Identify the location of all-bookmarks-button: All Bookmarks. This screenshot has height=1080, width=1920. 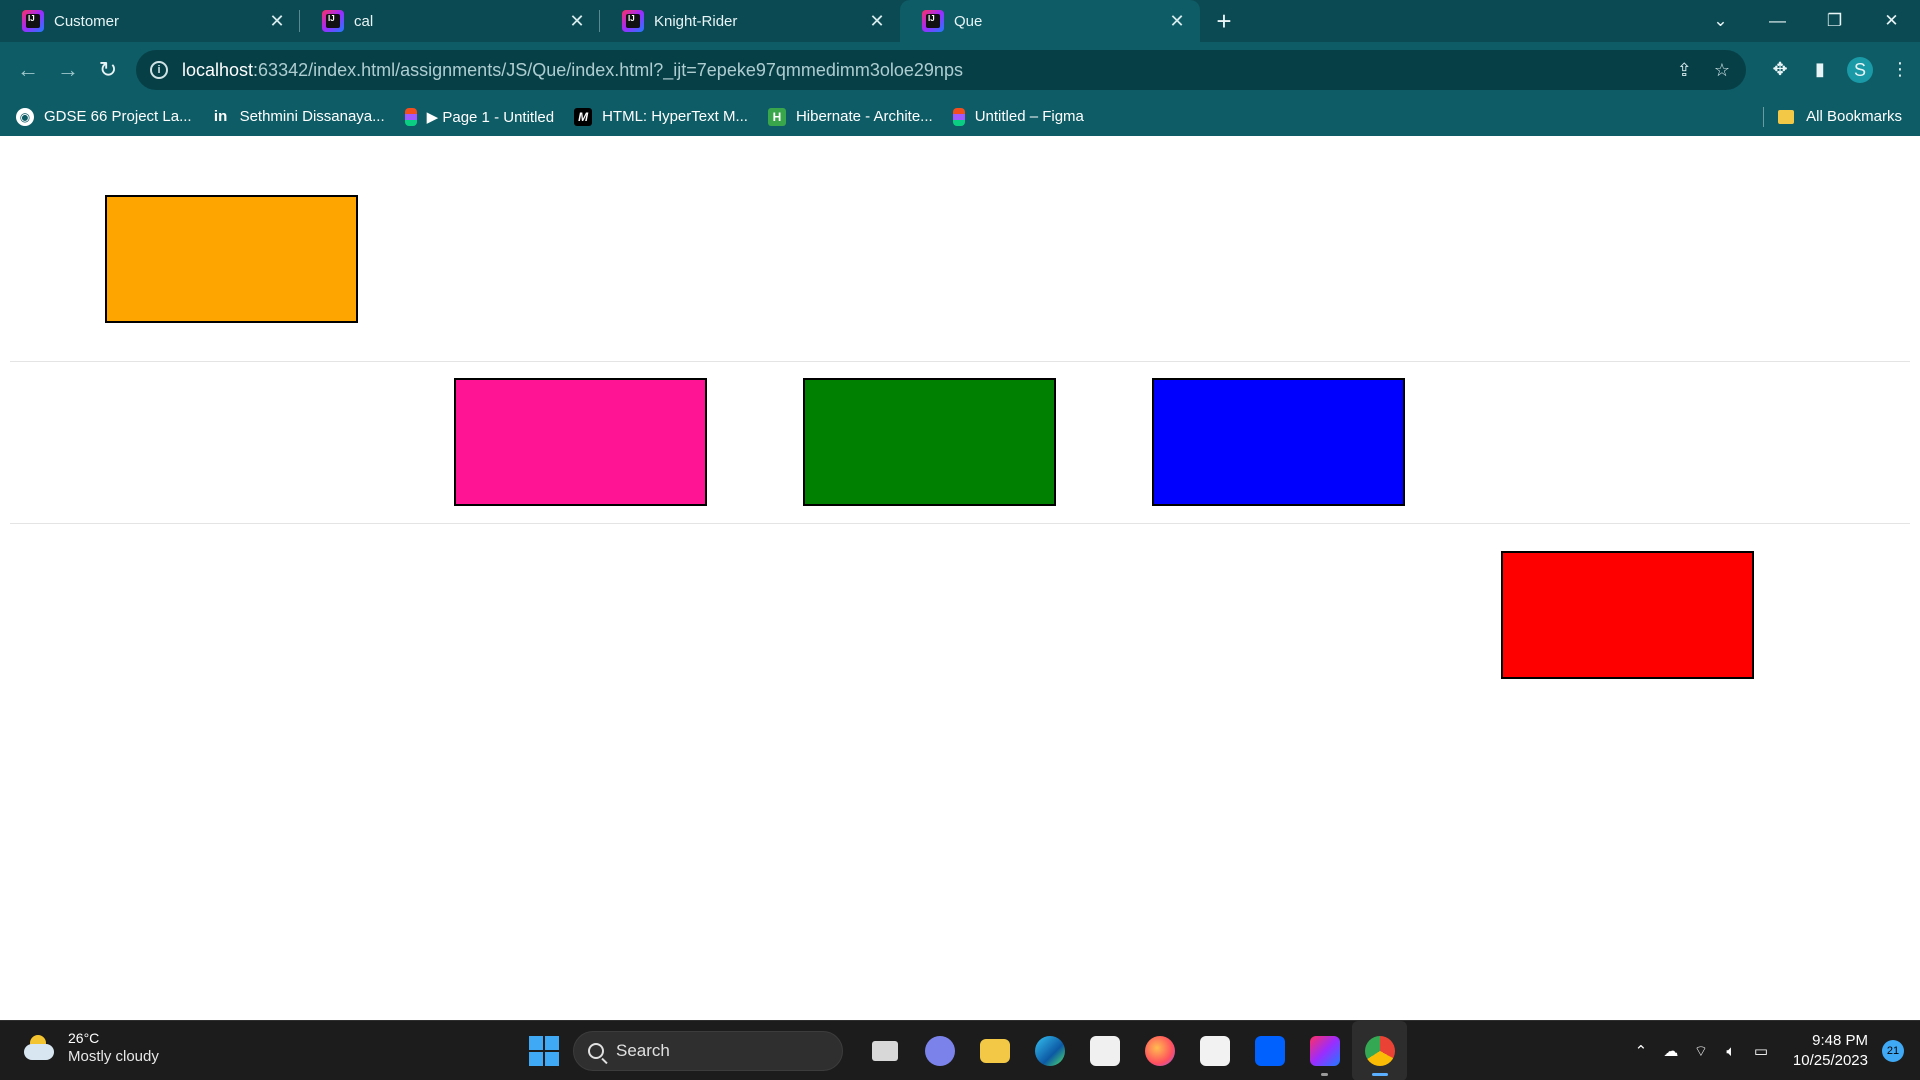
(1832, 116).